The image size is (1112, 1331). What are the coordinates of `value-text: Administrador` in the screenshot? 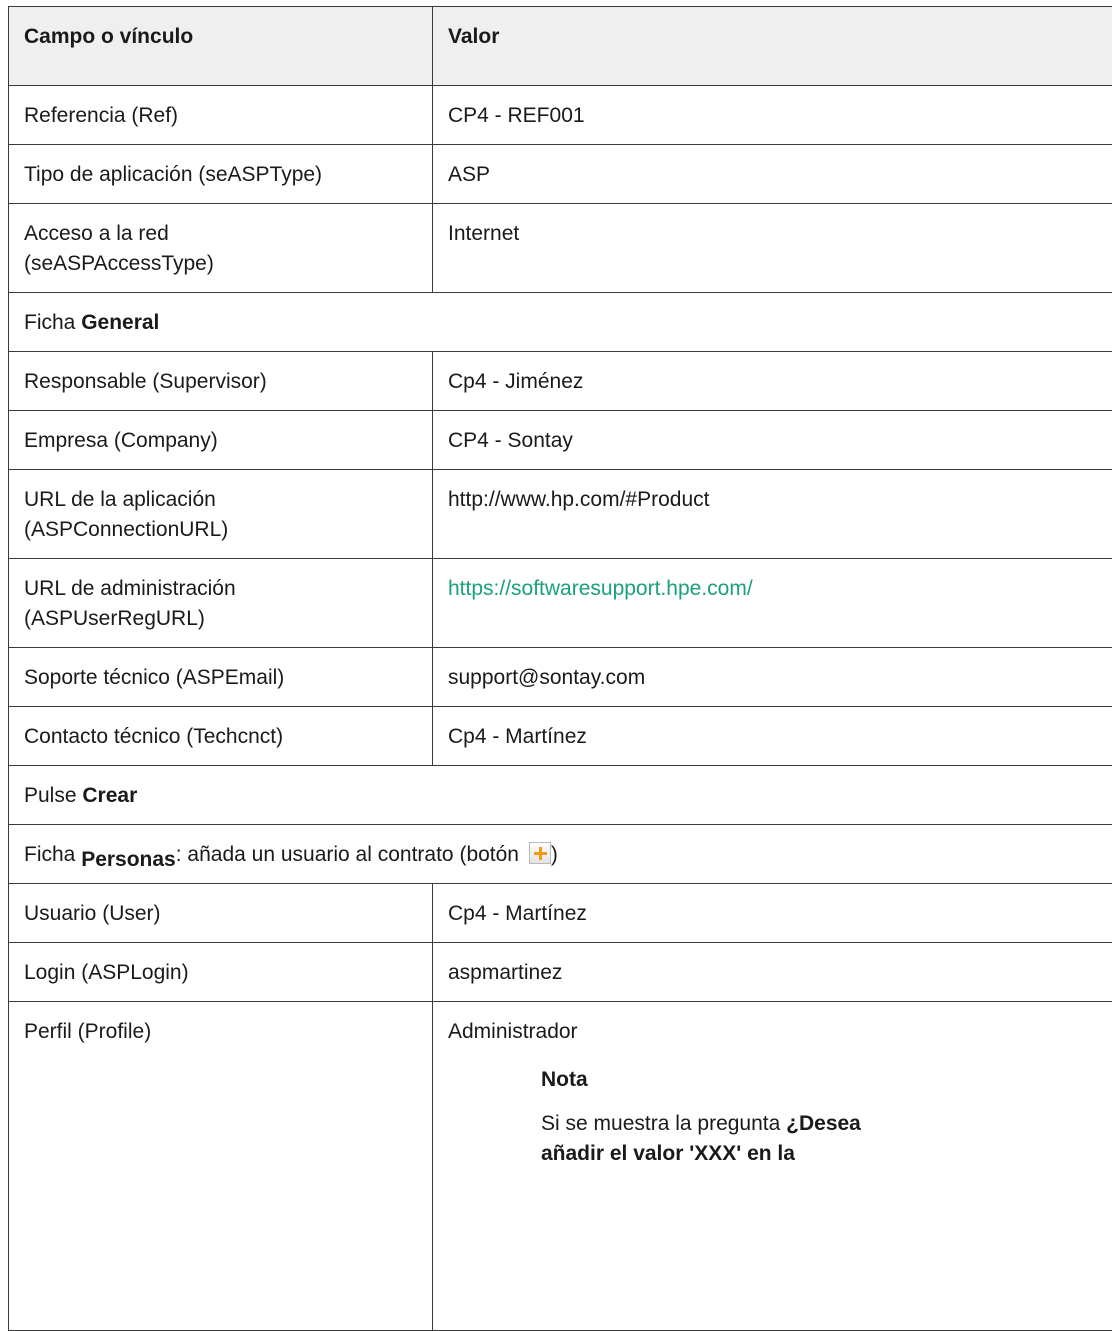 It's located at (772, 1032).